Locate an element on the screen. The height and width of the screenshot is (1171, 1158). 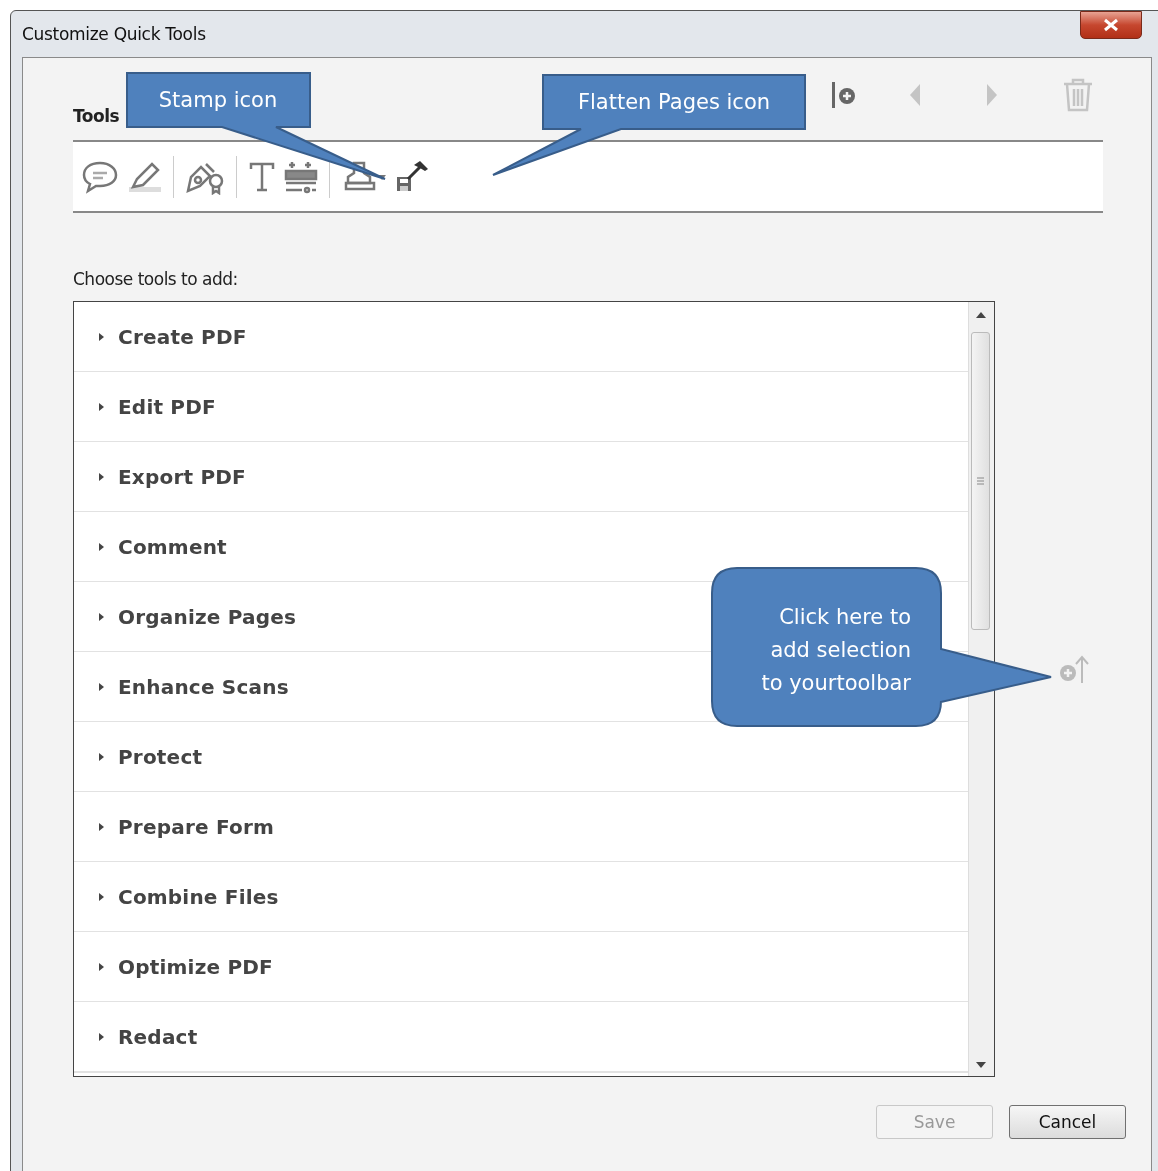
add-tool-icon is located at coordinates (844, 95).